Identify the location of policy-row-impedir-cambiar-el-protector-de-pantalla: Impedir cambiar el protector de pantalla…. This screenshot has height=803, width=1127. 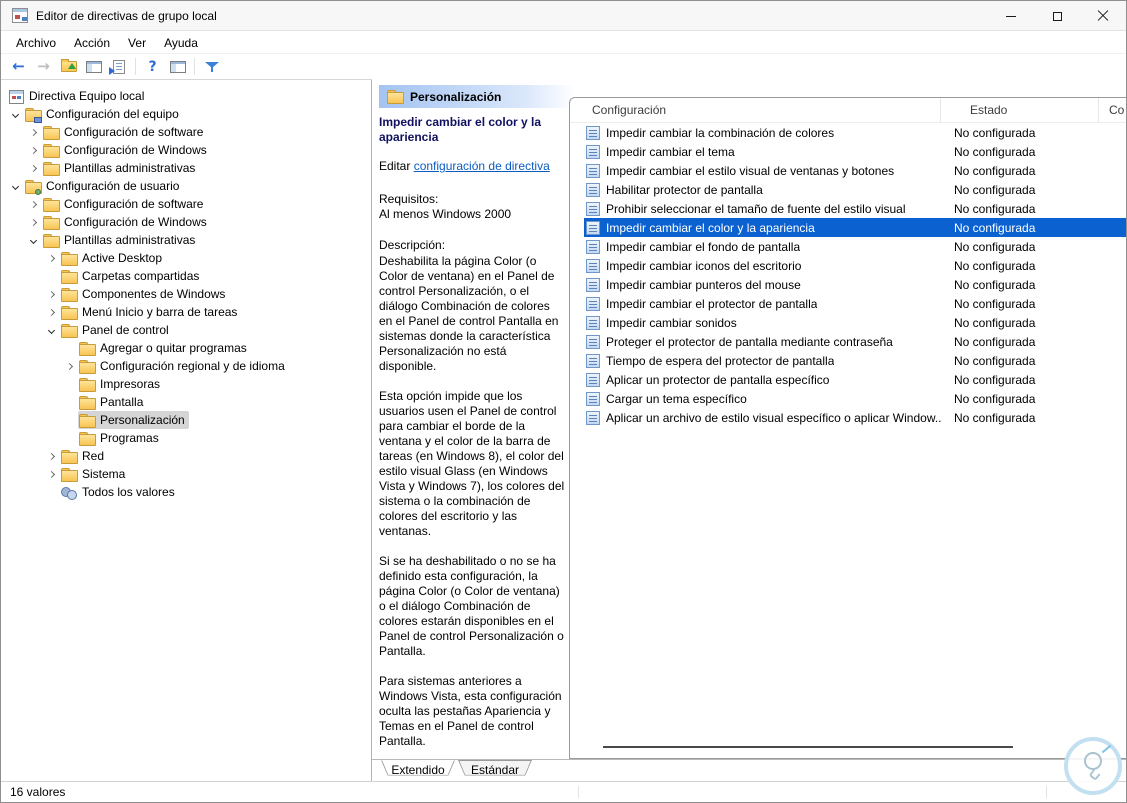
(848, 303).